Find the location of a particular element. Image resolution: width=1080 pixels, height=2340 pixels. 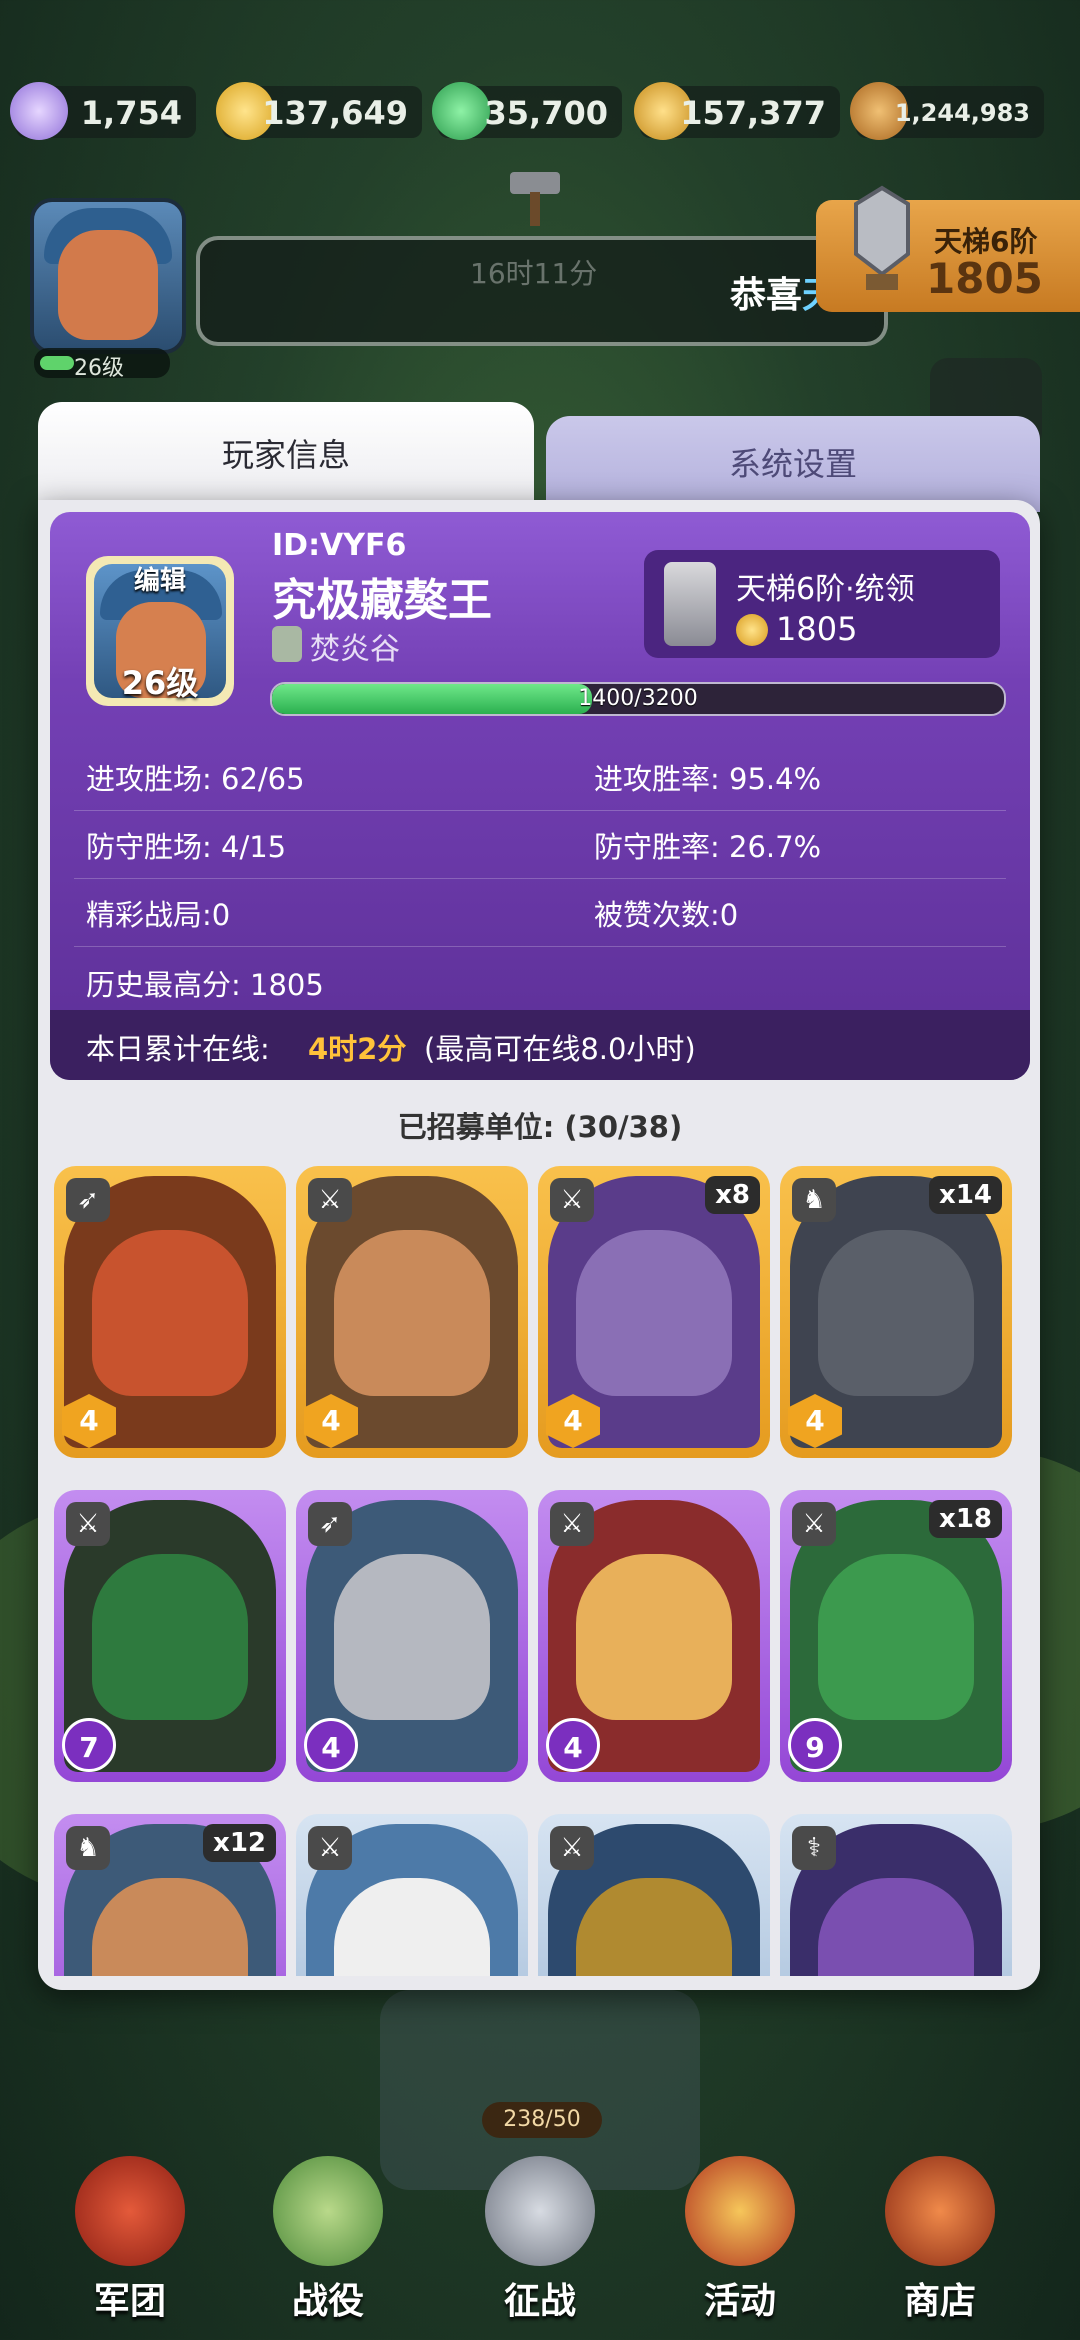

player-level-badge: 26级 is located at coordinates (102, 364).